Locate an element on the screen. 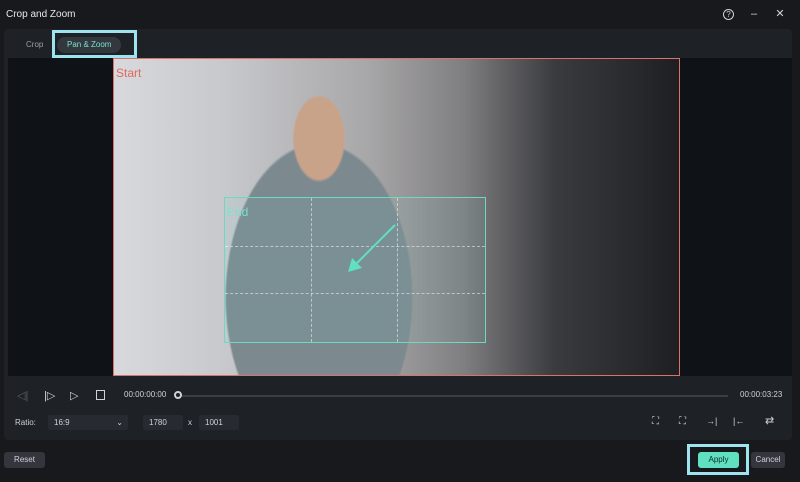  help-icon: ? is located at coordinates (728, 14).